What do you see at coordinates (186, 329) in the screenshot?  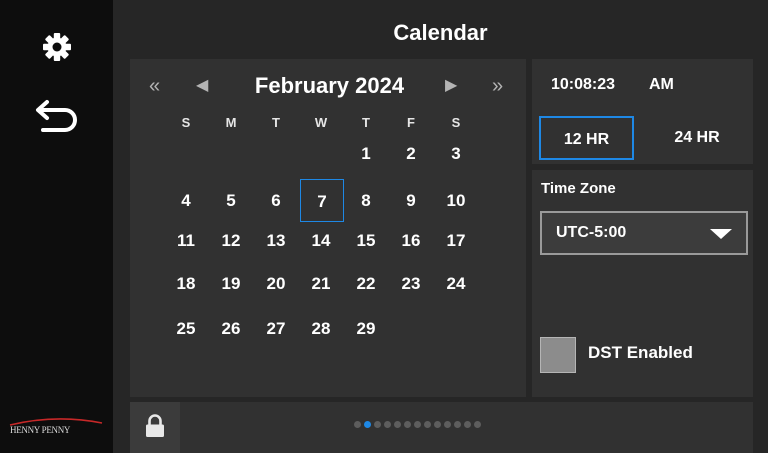 I see `calendar-day: 25` at bounding box center [186, 329].